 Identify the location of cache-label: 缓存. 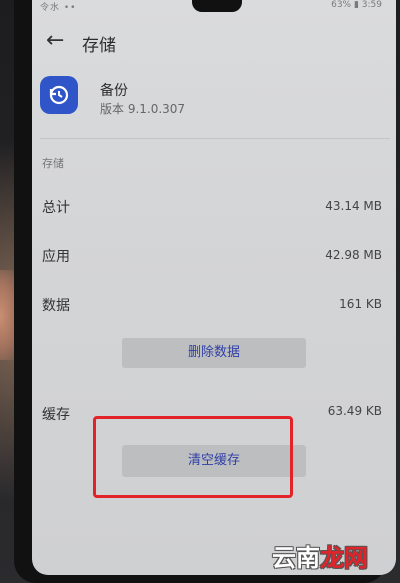
(56, 415).